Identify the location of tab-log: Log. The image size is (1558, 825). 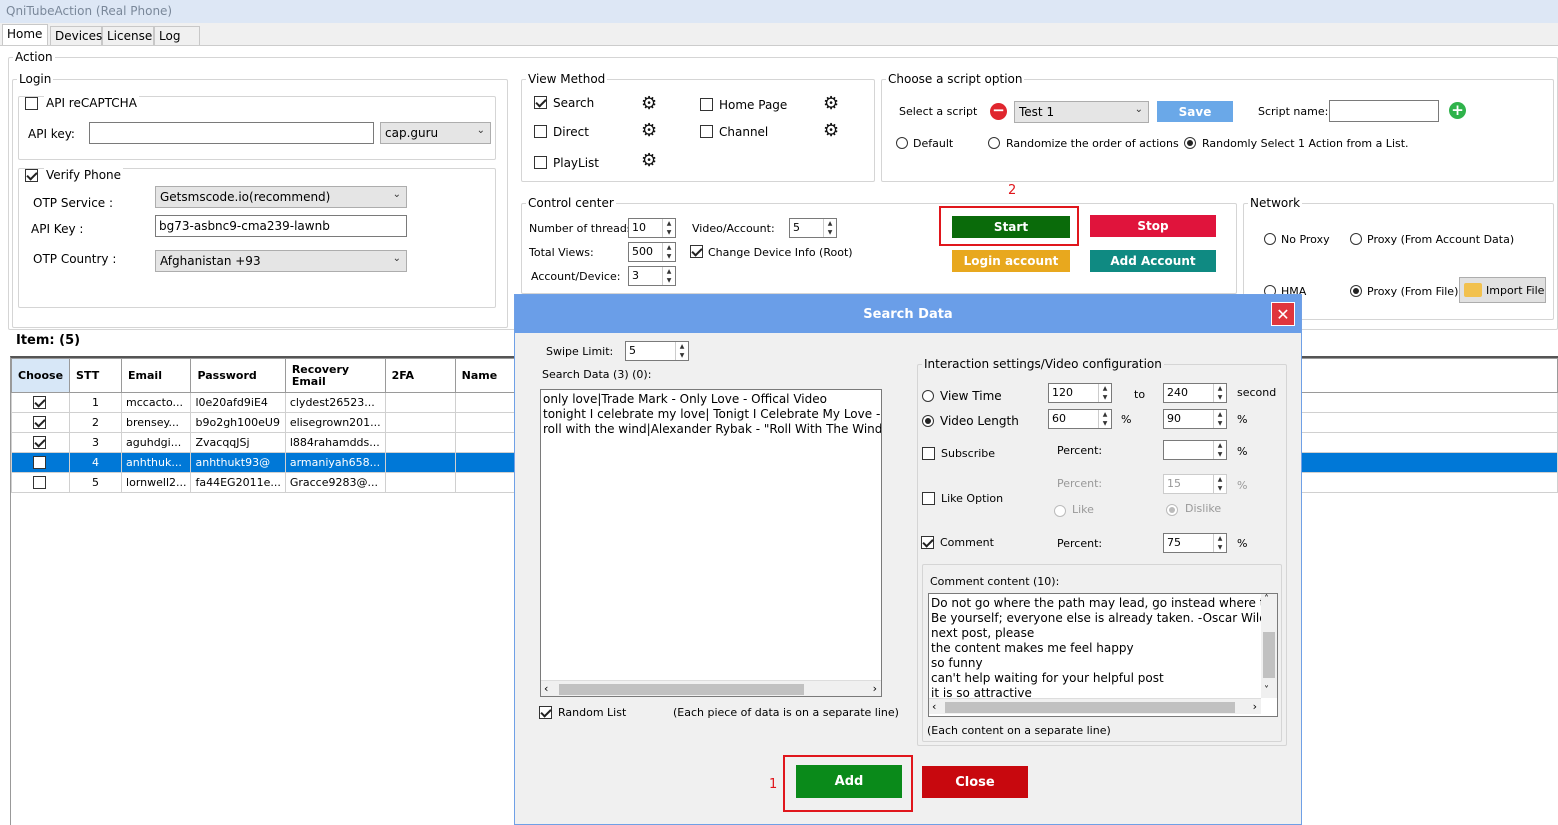
(177, 36).